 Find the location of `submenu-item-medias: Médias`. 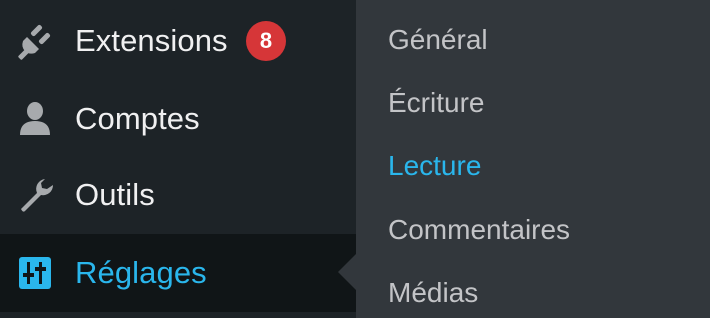

submenu-item-medias: Médias is located at coordinates (433, 293).